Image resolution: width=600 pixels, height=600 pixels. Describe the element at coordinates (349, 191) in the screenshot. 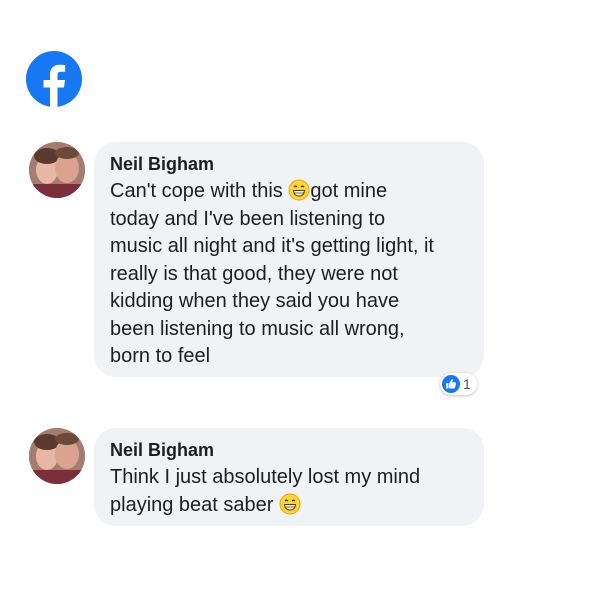

I see `comment-line: got mine` at that location.